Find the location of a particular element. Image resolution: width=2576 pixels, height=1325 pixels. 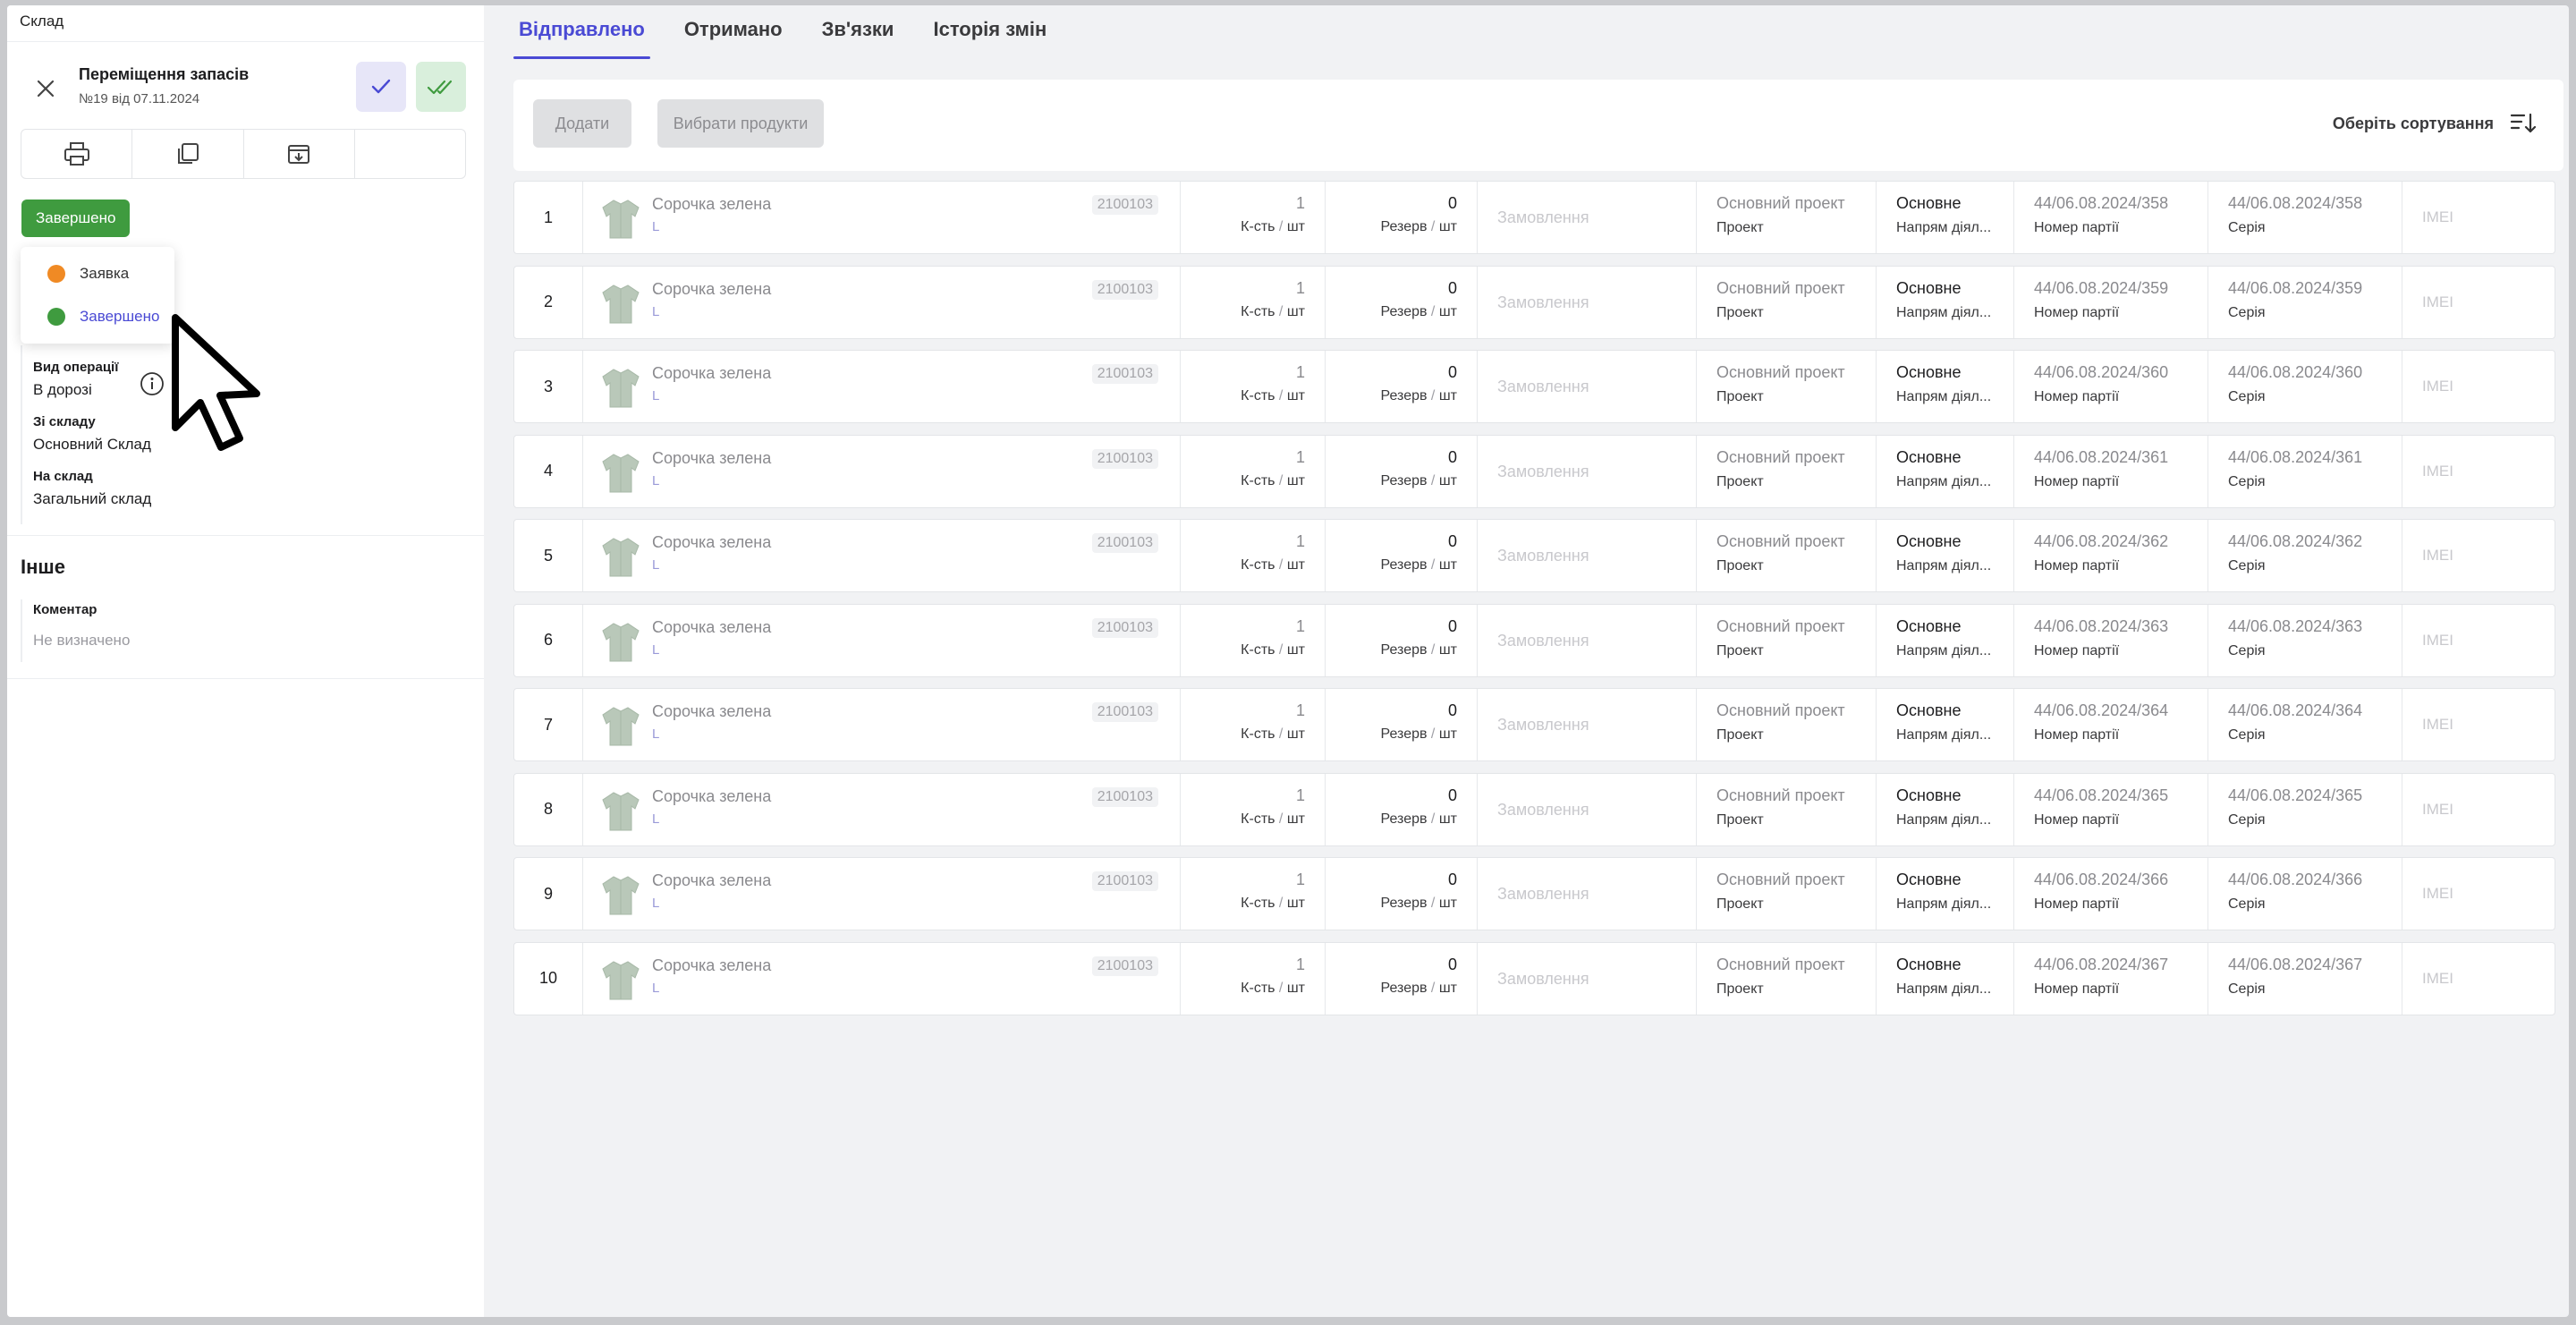

batch-cell: 44/06.08.2024/363 Номер партії is located at coordinates (2111, 640).